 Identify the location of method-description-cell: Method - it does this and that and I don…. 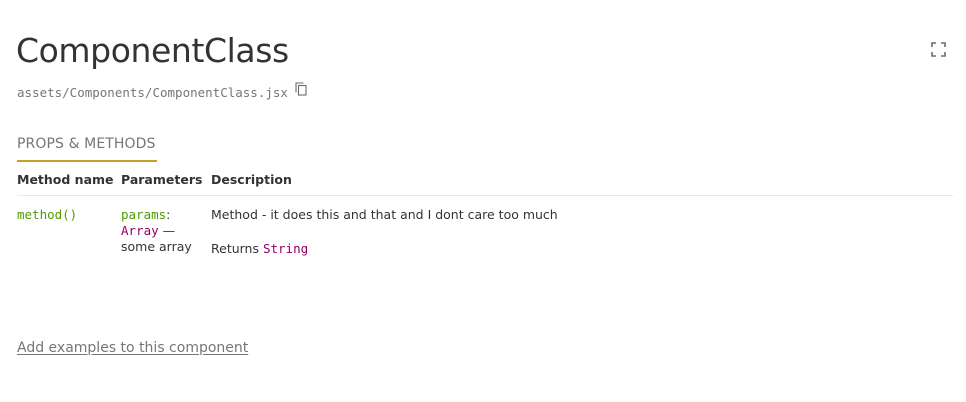
(384, 232).